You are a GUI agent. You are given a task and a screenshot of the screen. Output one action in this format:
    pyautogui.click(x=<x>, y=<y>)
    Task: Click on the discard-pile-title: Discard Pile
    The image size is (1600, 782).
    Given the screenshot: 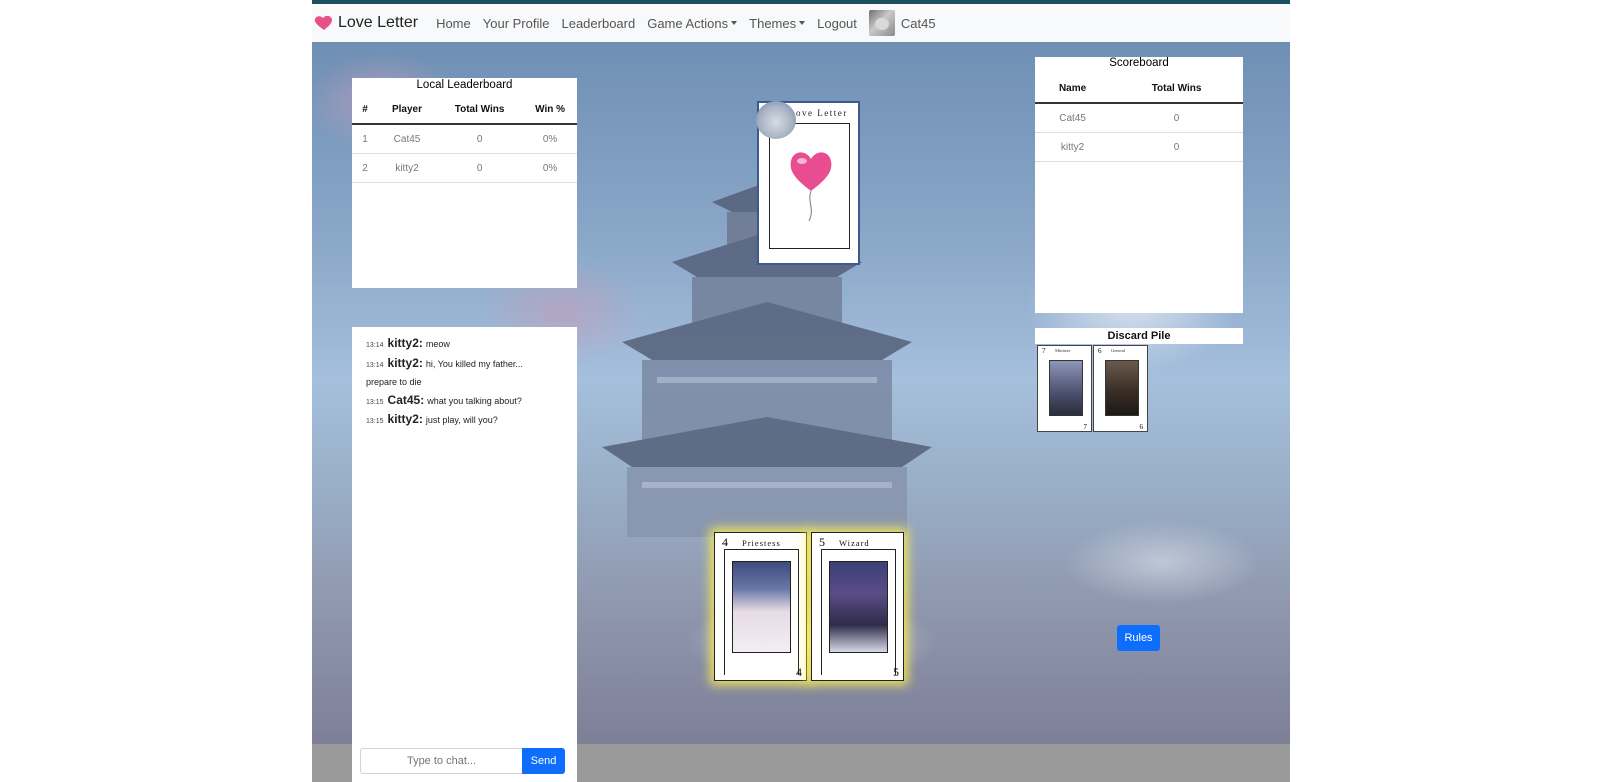 What is the action you would take?
    pyautogui.click(x=1139, y=336)
    